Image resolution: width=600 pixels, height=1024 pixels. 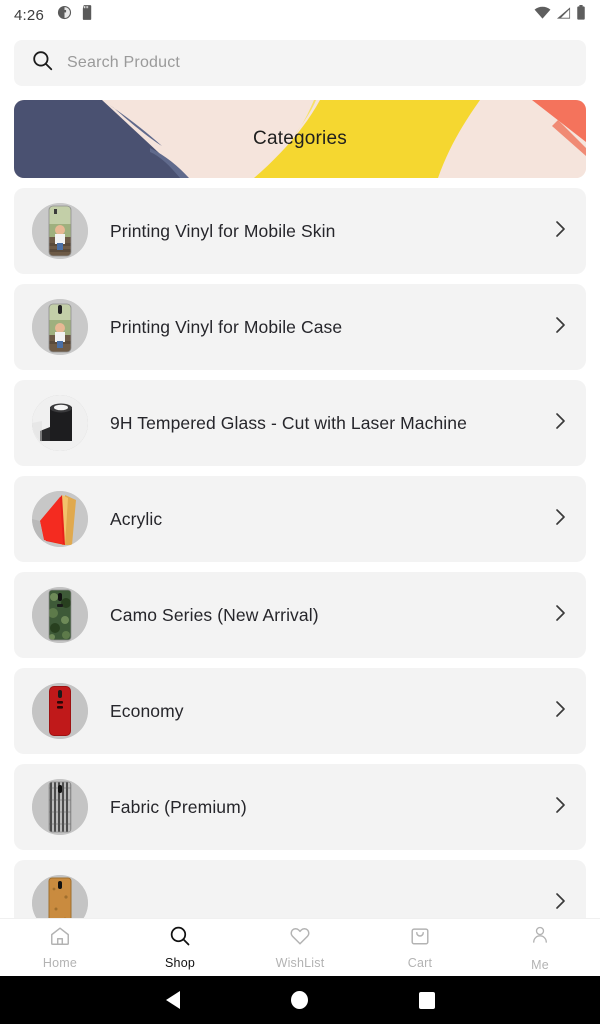 What do you see at coordinates (60, 615) in the screenshot?
I see `camo-skin-thumb` at bounding box center [60, 615].